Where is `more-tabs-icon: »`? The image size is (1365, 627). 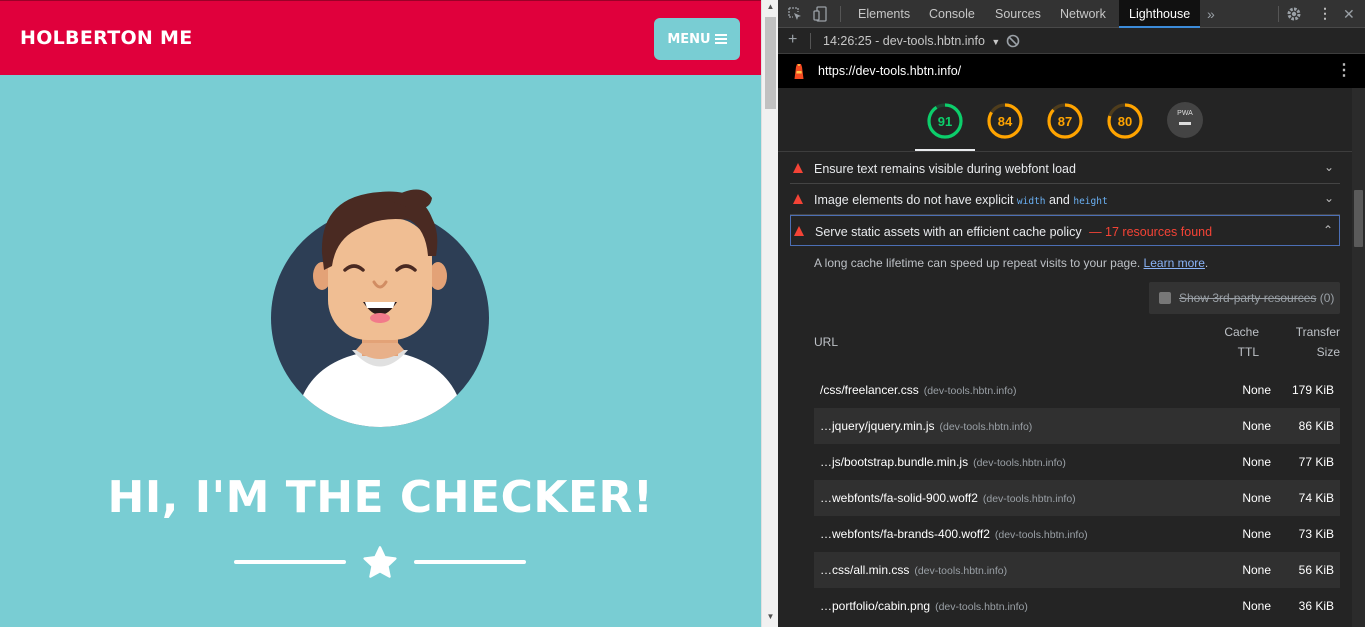 more-tabs-icon: » is located at coordinates (1211, 14).